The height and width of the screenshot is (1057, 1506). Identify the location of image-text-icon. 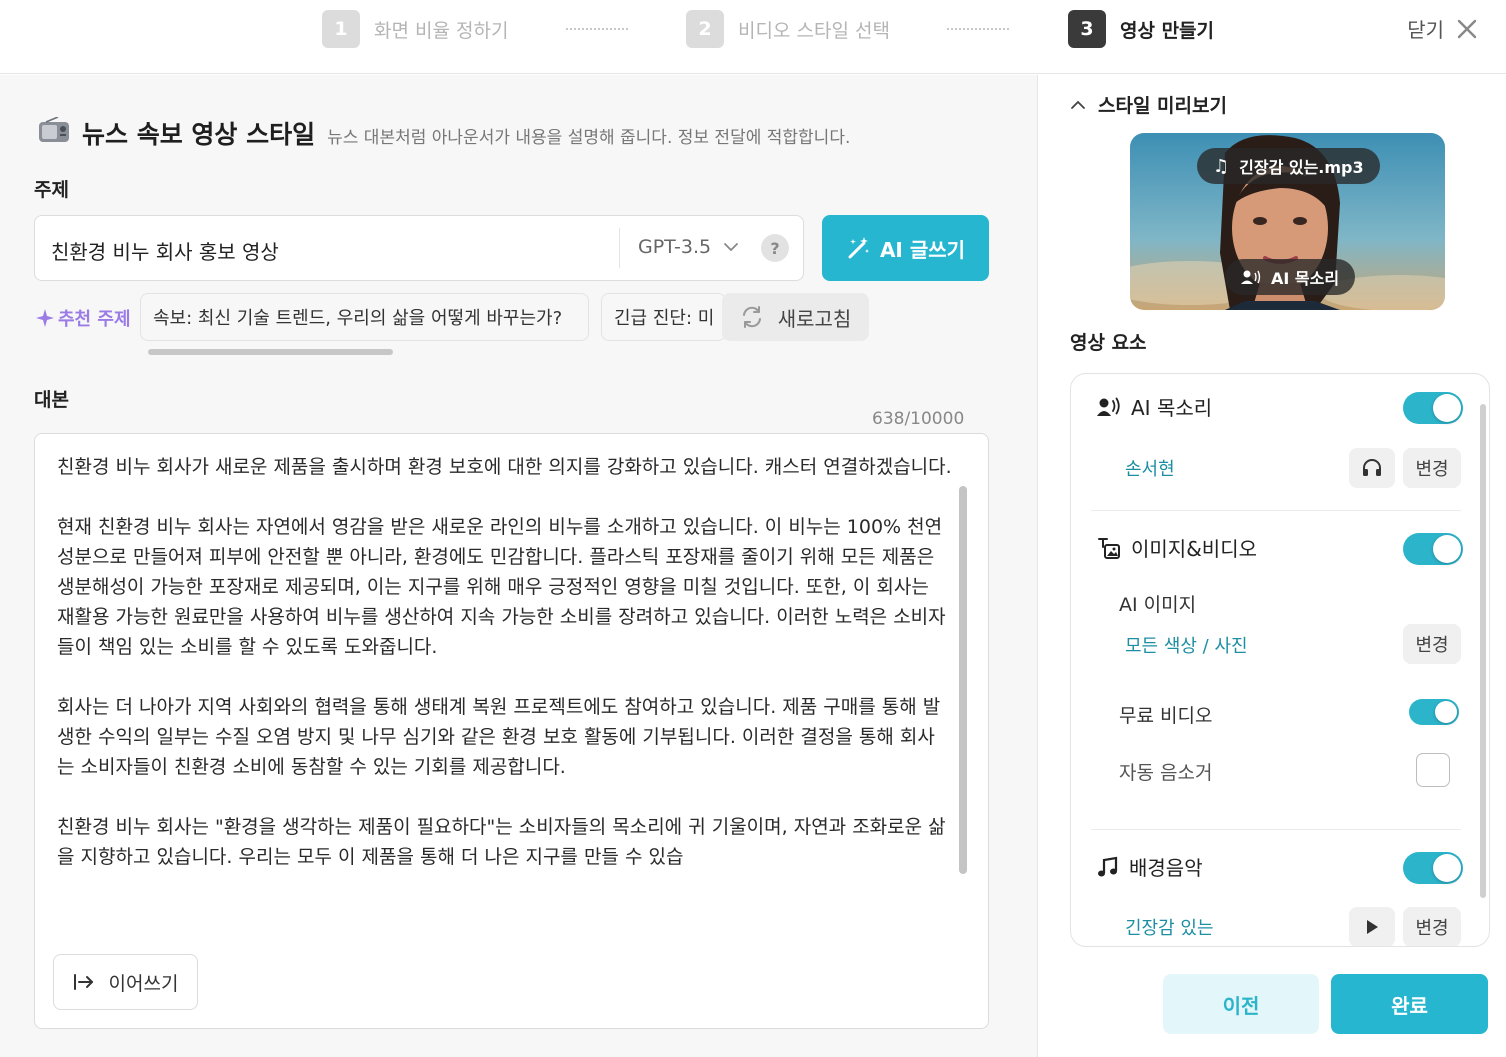
(1109, 548).